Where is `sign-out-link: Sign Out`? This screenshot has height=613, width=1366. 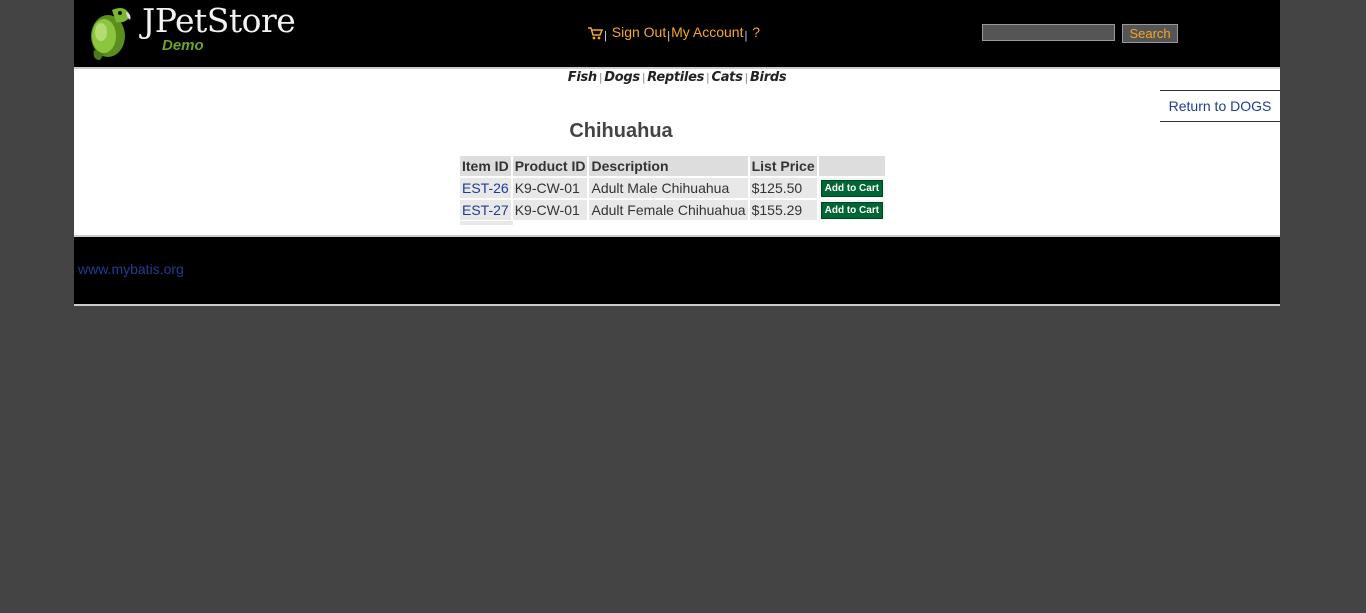
sign-out-link: Sign Out is located at coordinates (639, 32).